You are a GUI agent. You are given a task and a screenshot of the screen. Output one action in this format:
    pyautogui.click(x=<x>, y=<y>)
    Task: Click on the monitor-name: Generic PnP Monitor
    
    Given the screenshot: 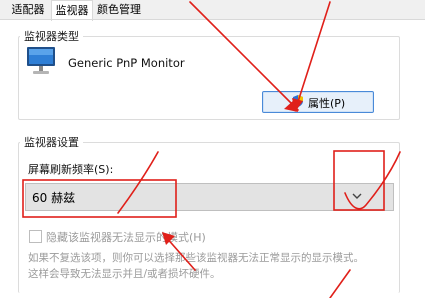 What is the action you would take?
    pyautogui.click(x=126, y=63)
    